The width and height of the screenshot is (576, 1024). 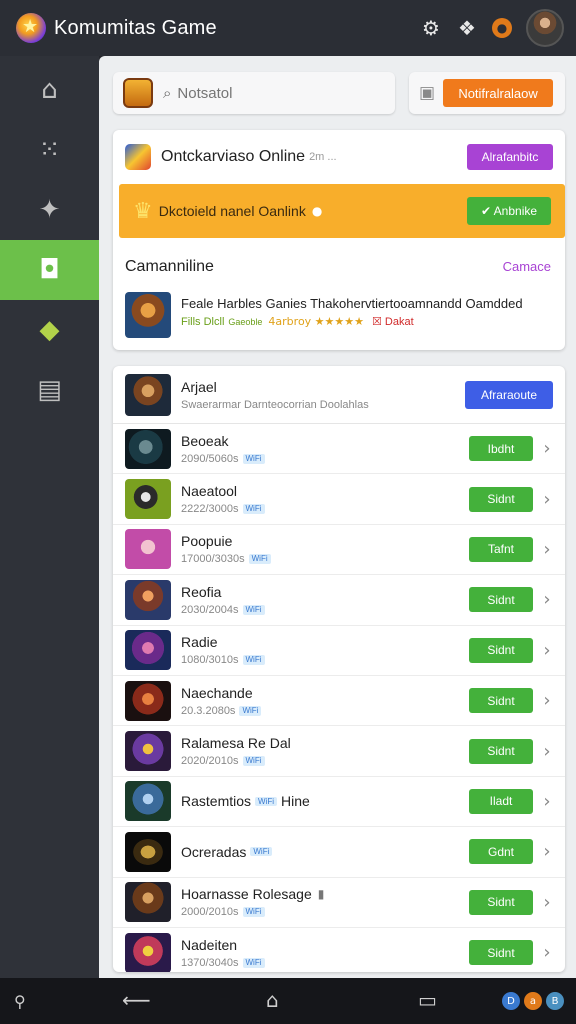 I want to click on list-header-button: Afraraoute, so click(x=509, y=394).